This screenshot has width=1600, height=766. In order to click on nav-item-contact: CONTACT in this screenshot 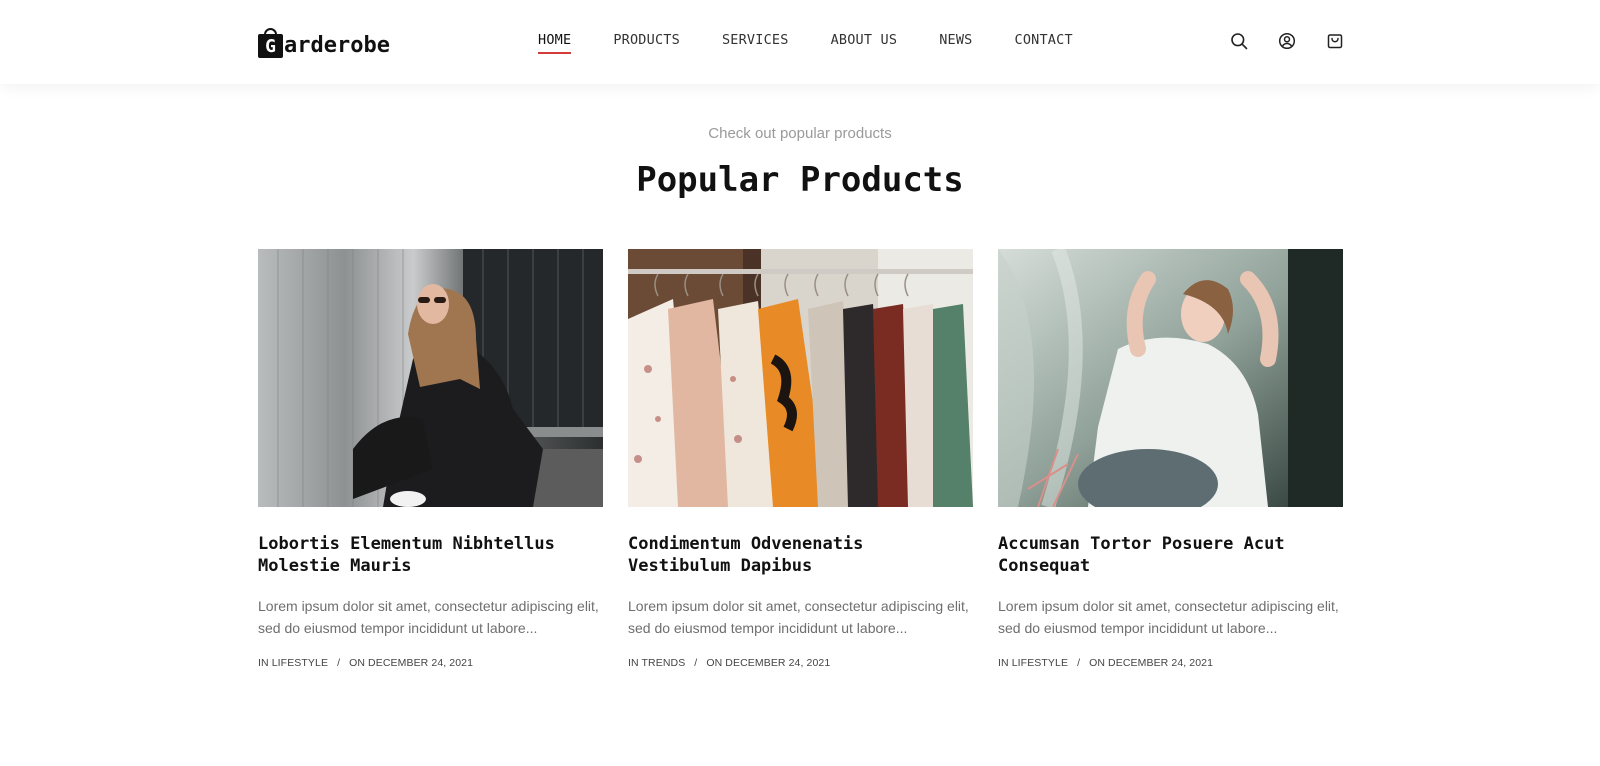, I will do `click(1044, 43)`.